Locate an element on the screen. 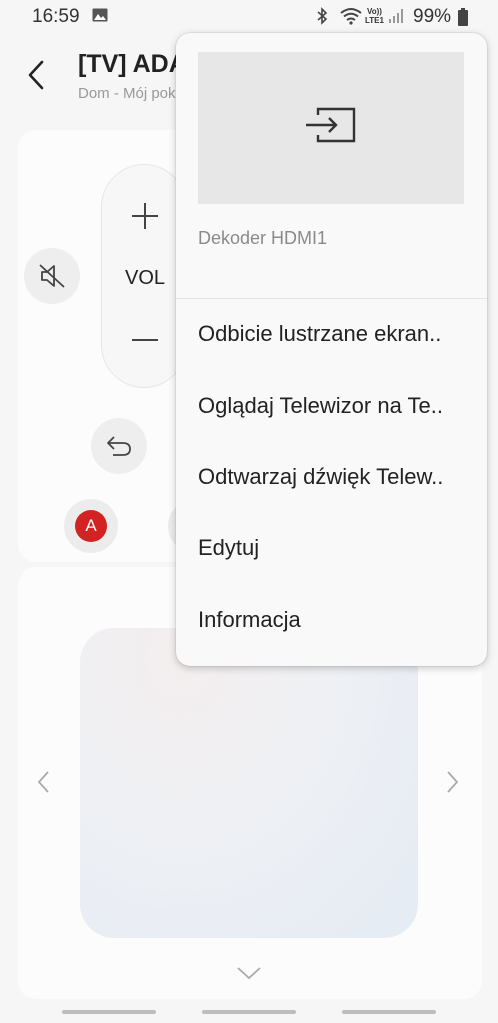 The height and width of the screenshot is (1023, 498). volume-down-icon is located at coordinates (145, 340).